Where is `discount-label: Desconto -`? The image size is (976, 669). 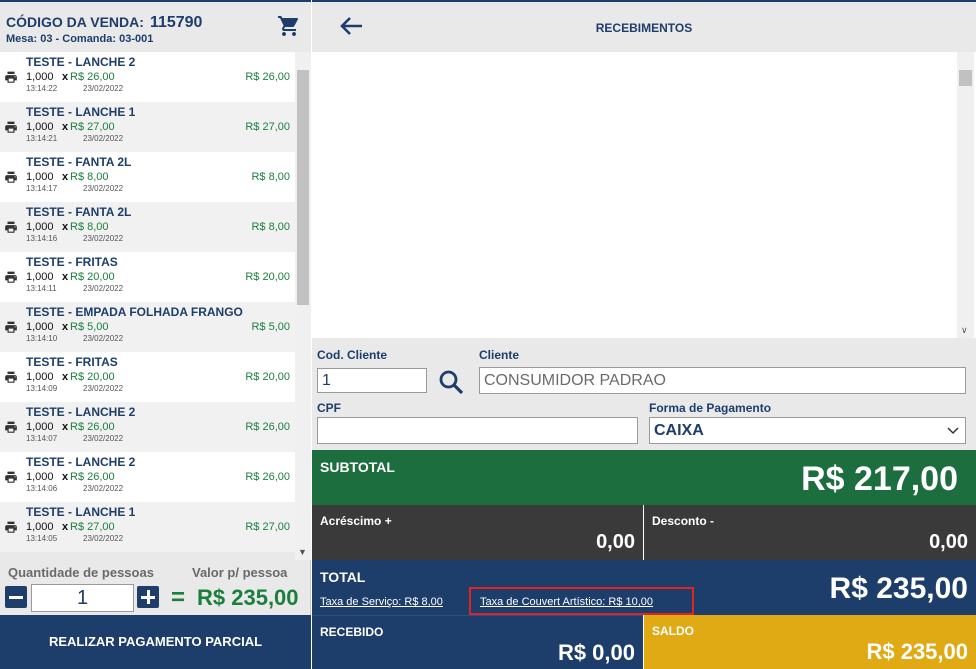
discount-label: Desconto - is located at coordinates (683, 521).